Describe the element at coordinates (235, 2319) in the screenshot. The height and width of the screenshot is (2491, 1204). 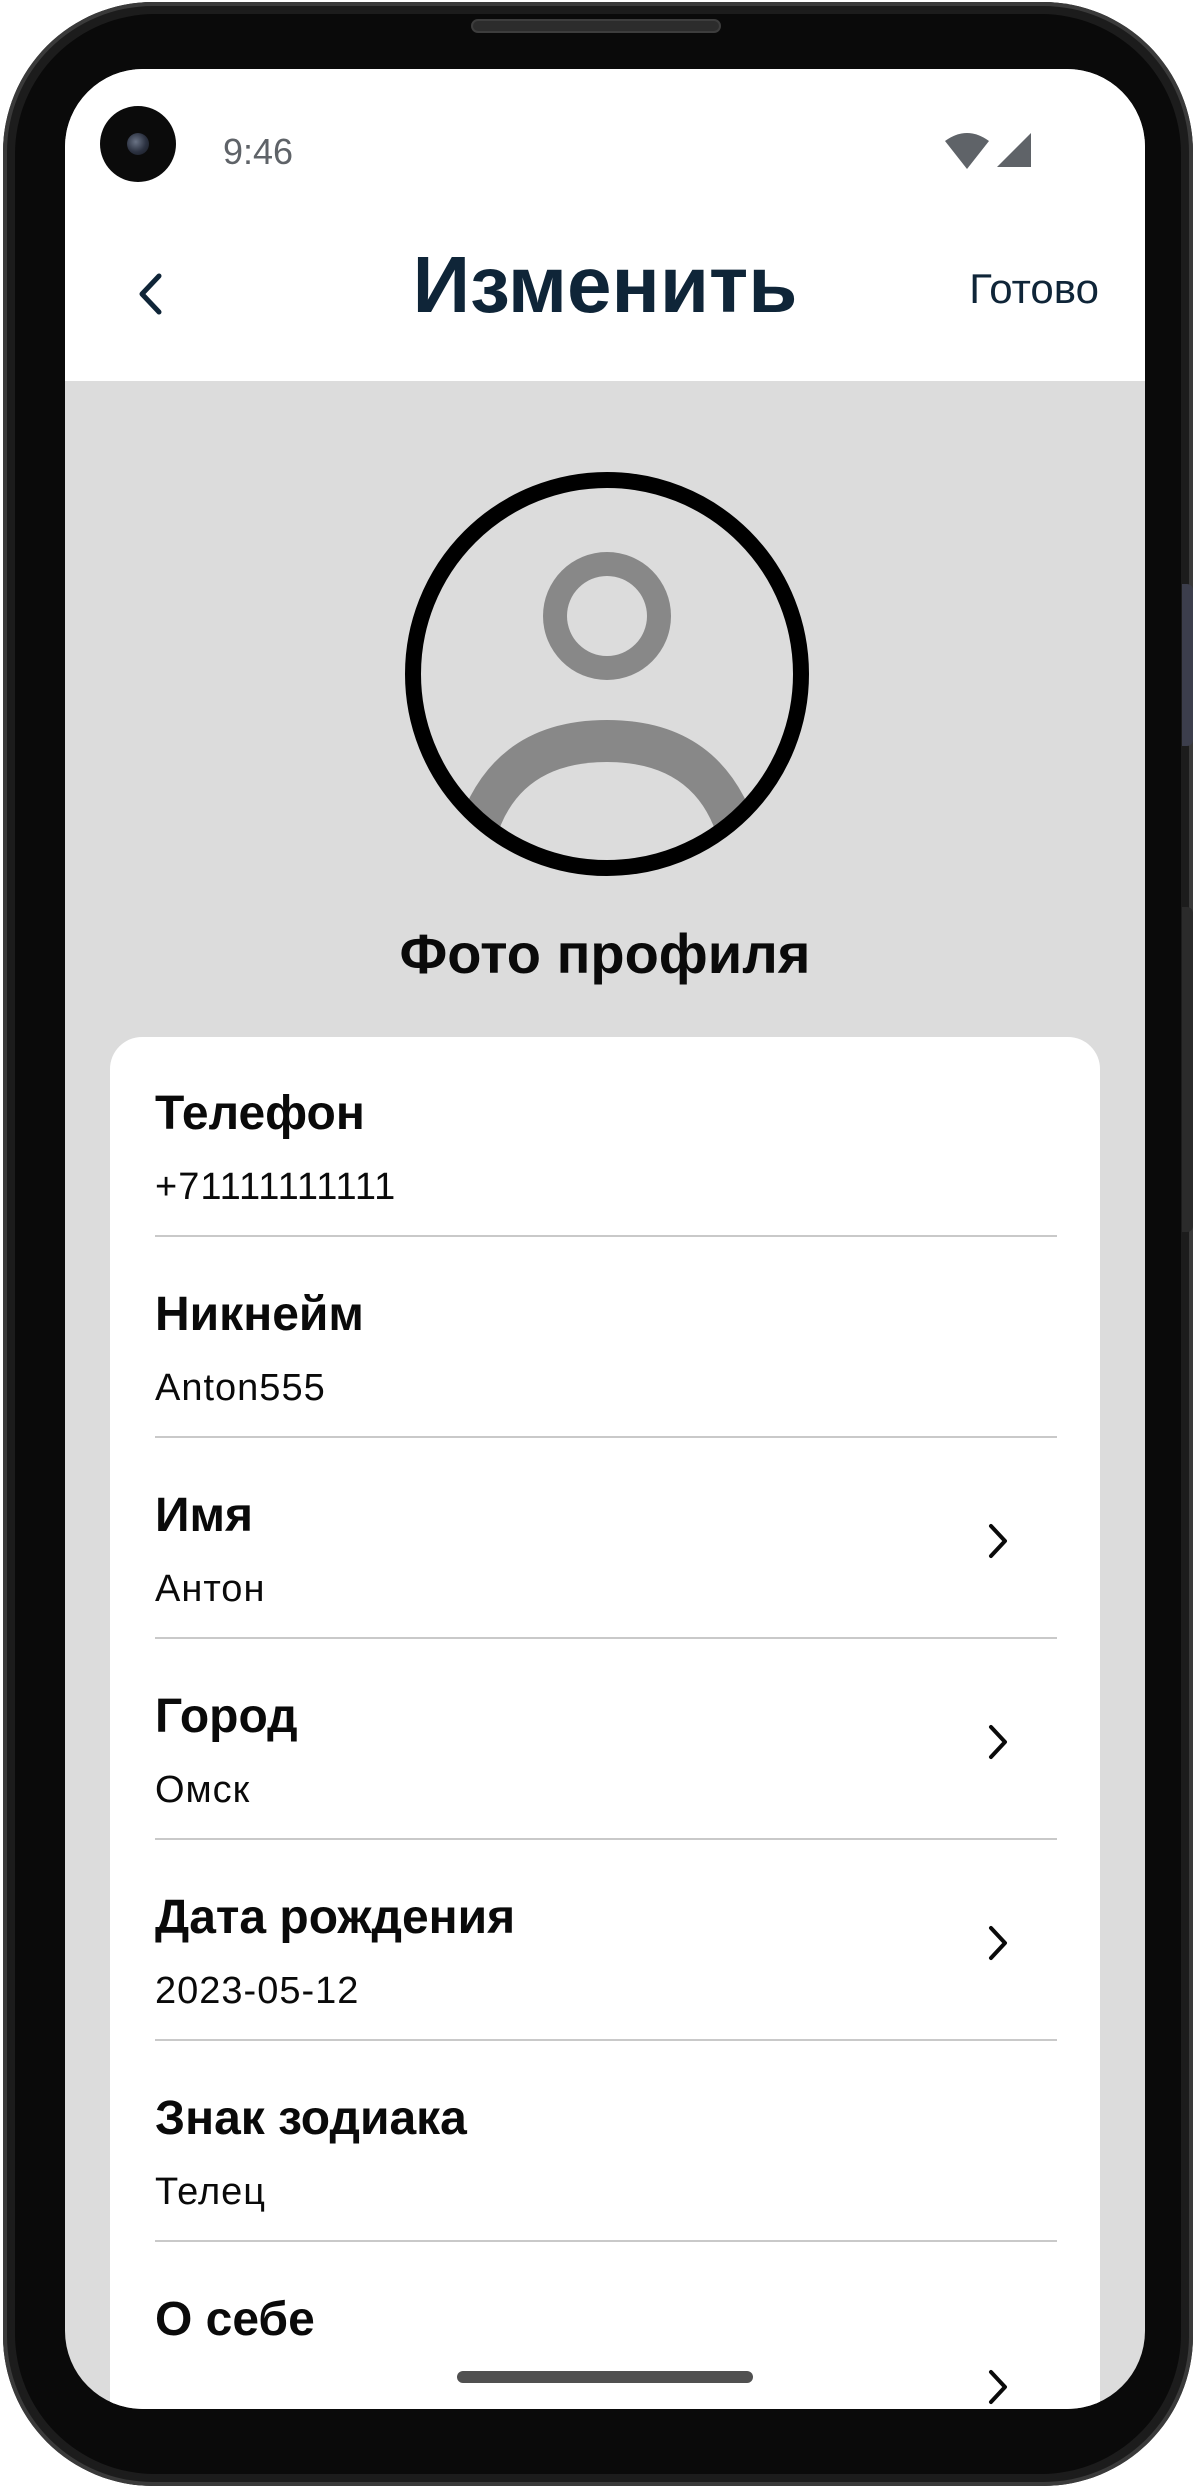
I see `field-label: О себе` at that location.